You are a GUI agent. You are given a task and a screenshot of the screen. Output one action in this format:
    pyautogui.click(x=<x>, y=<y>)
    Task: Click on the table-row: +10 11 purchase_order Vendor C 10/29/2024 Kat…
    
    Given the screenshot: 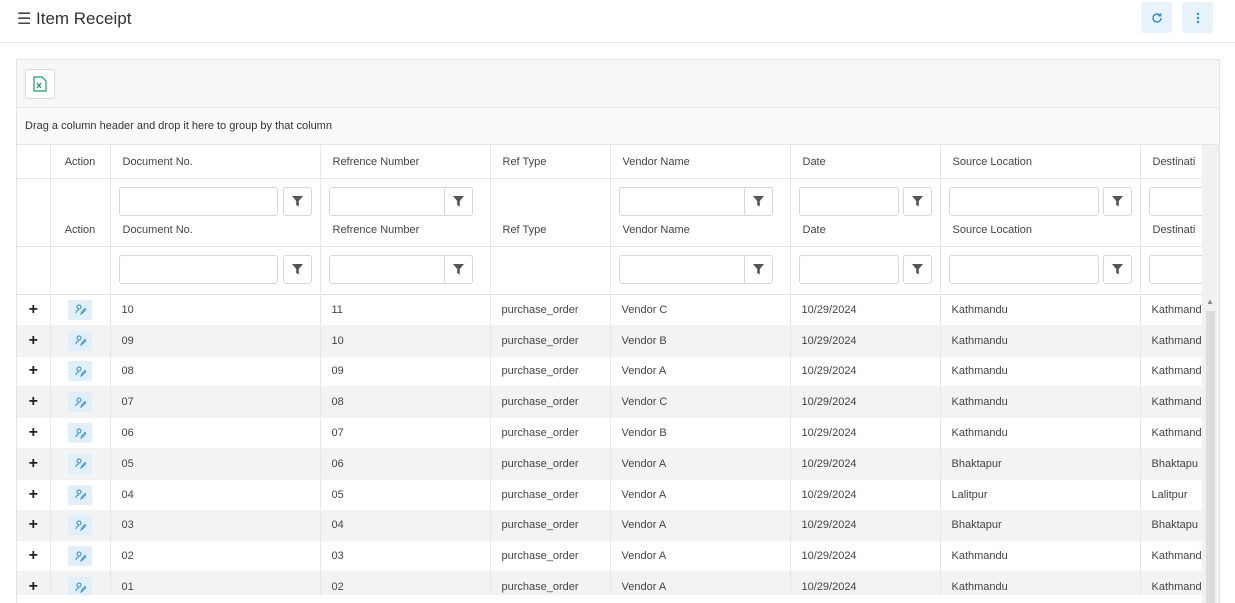 What is the action you would take?
    pyautogui.click(x=609, y=310)
    